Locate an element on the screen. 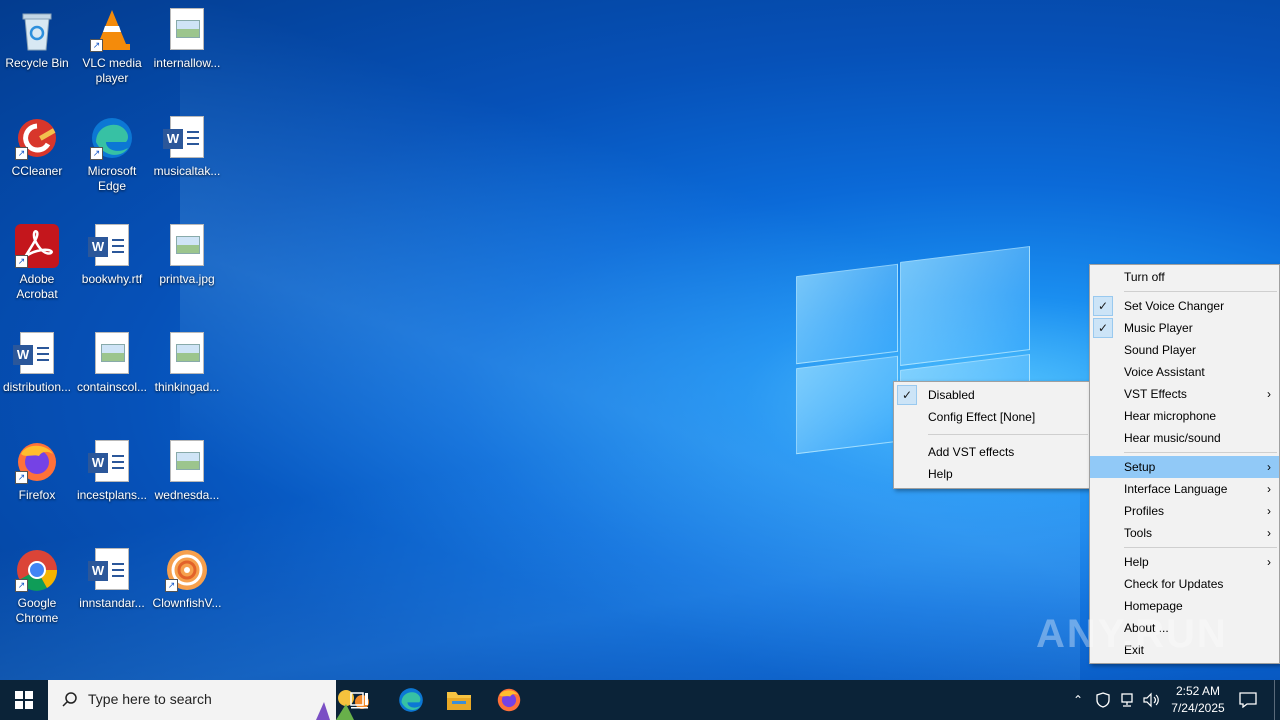  menu-item-help: Help › is located at coordinates (1184, 562).